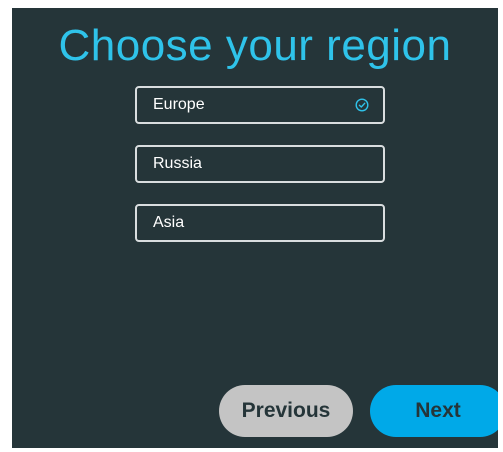 The height and width of the screenshot is (452, 503). Describe the element at coordinates (255, 45) in the screenshot. I see `page-title: Choose your region` at that location.